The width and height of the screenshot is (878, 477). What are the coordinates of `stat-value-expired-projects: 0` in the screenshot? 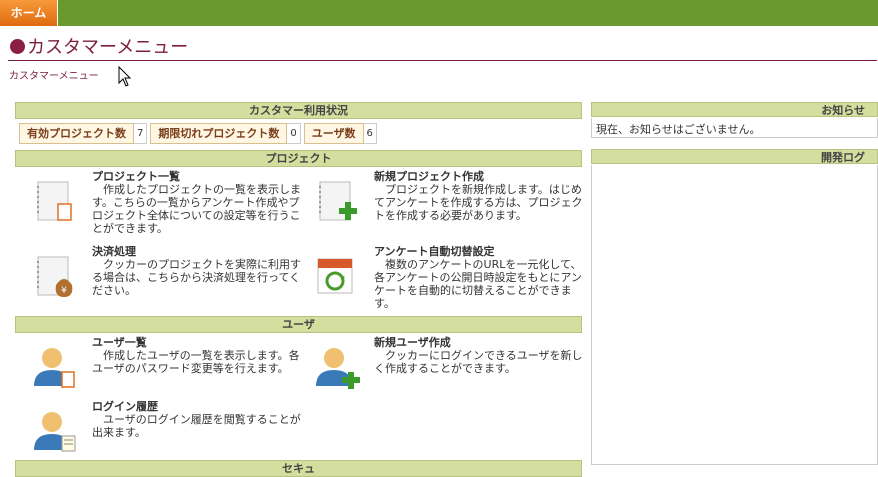 It's located at (294, 133).